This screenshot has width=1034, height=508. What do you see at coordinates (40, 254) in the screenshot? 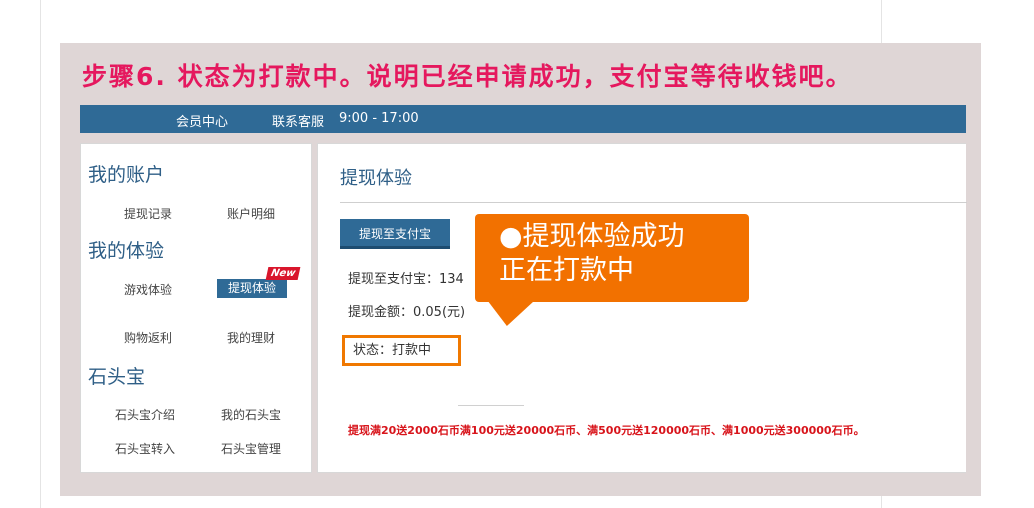
I see `left-guide-line` at bounding box center [40, 254].